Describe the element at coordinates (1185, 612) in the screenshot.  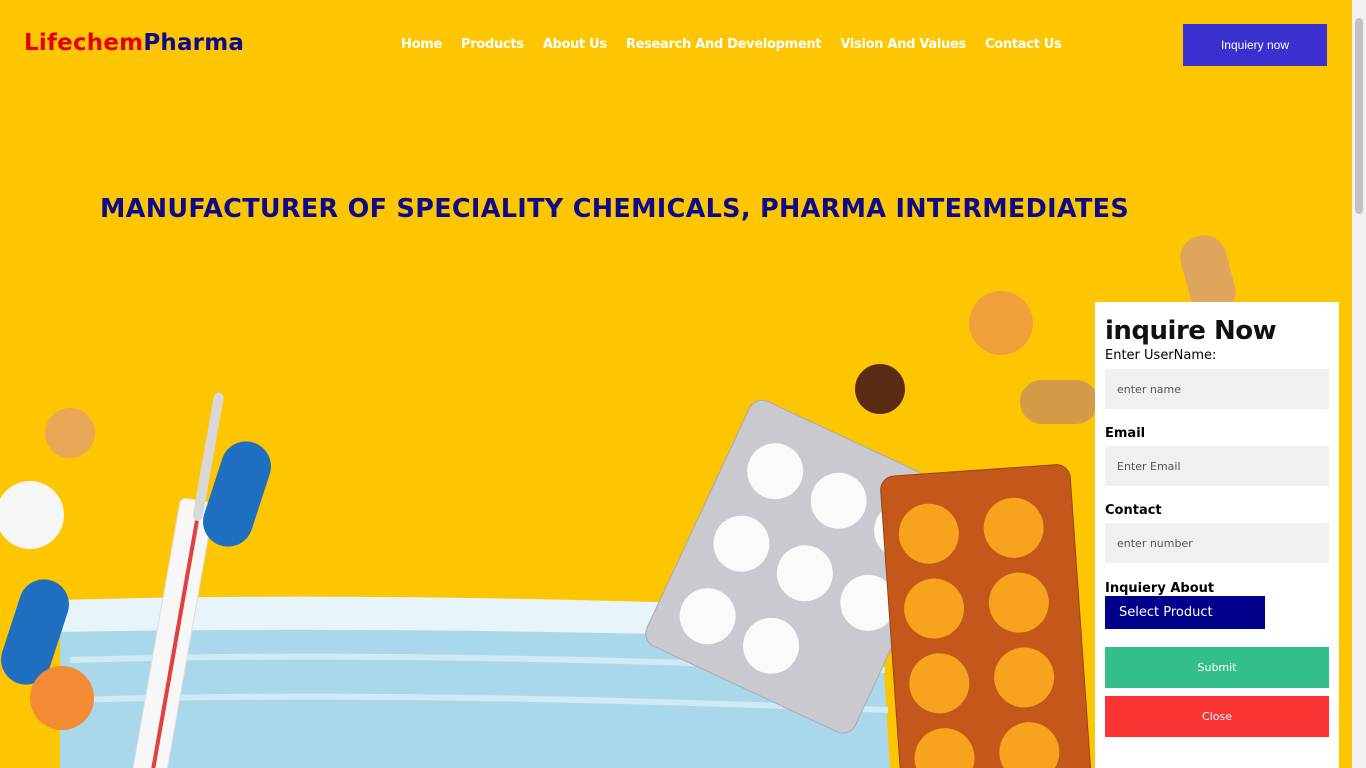
I see `product-select: Select Product` at that location.